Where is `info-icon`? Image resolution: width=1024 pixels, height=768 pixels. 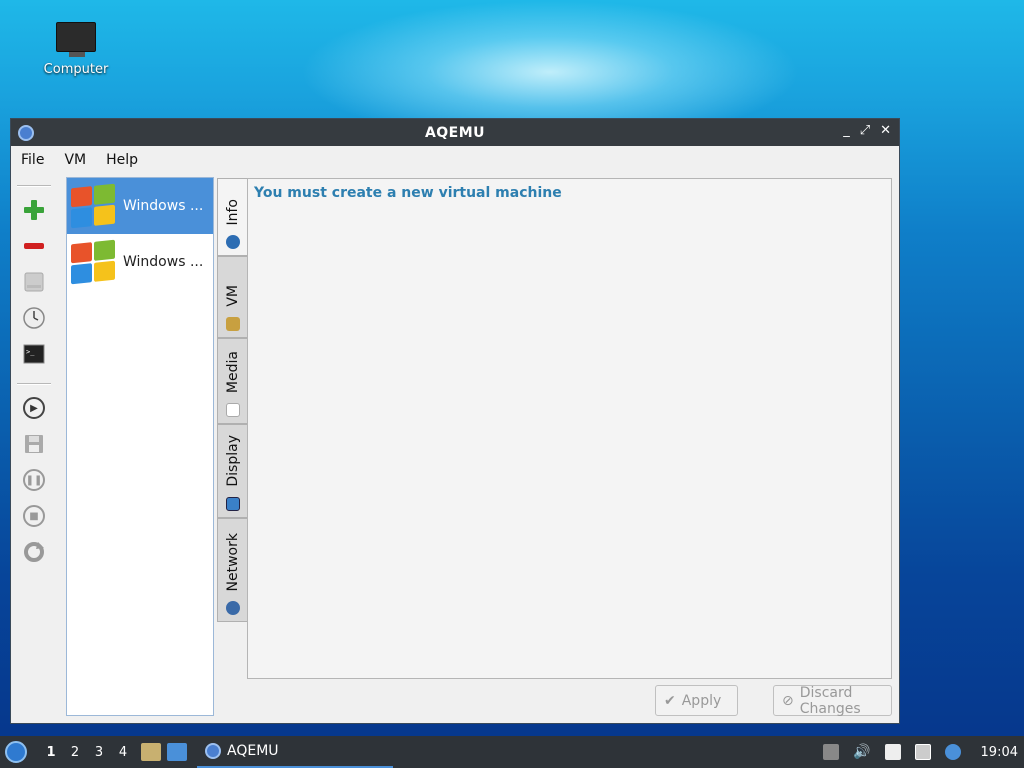 info-icon is located at coordinates (232, 242).